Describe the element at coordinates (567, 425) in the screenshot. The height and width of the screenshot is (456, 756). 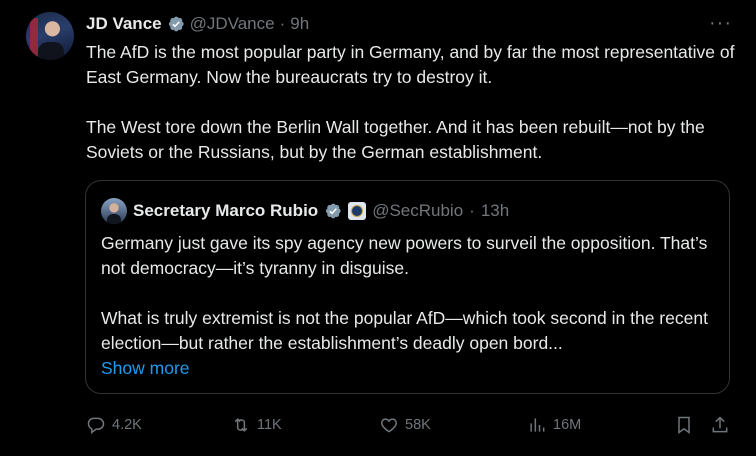
I see `views-count: 16M` at that location.